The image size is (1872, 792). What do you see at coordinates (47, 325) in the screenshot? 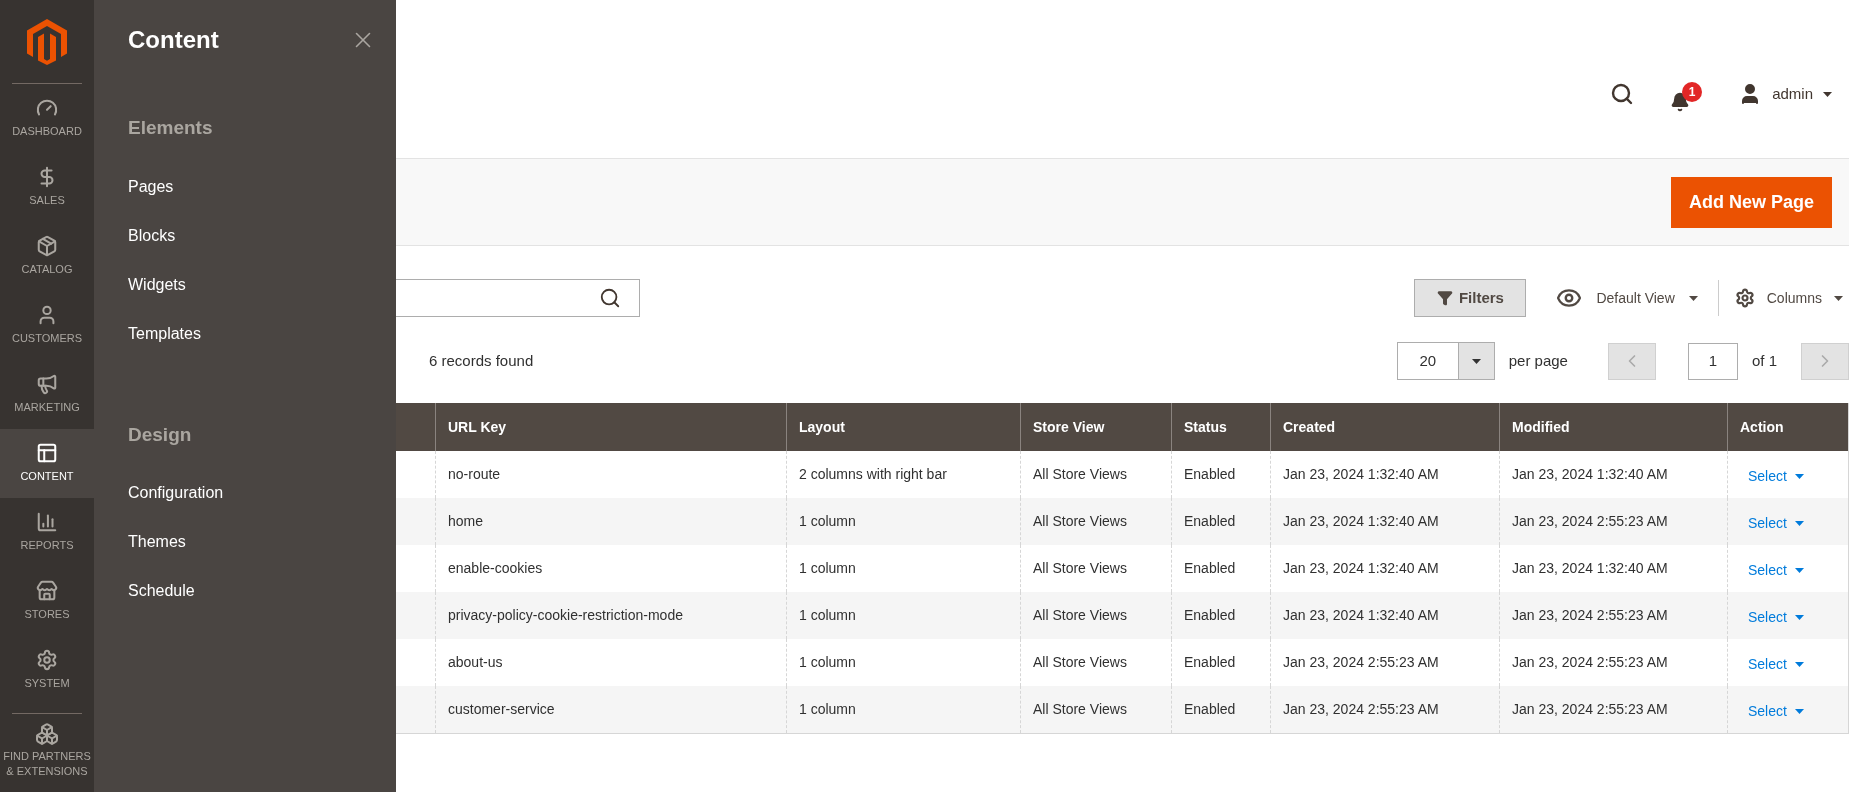
I see `nav-item: CUSTOMERS` at bounding box center [47, 325].